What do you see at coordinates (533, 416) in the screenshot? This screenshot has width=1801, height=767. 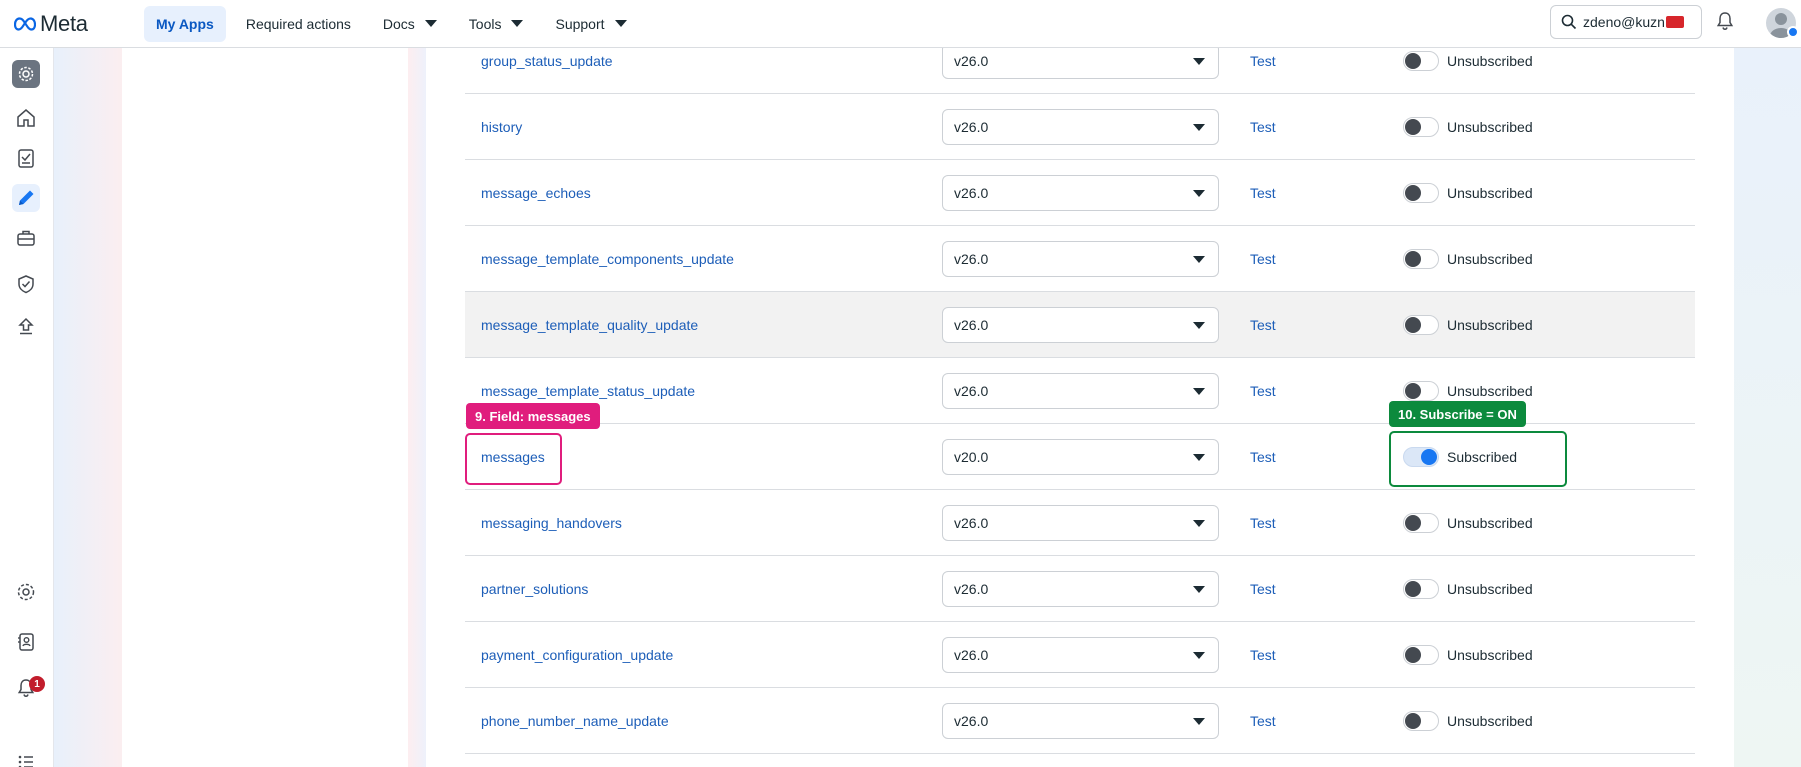 I see `annotation-field-label: 9. Field: messages` at bounding box center [533, 416].